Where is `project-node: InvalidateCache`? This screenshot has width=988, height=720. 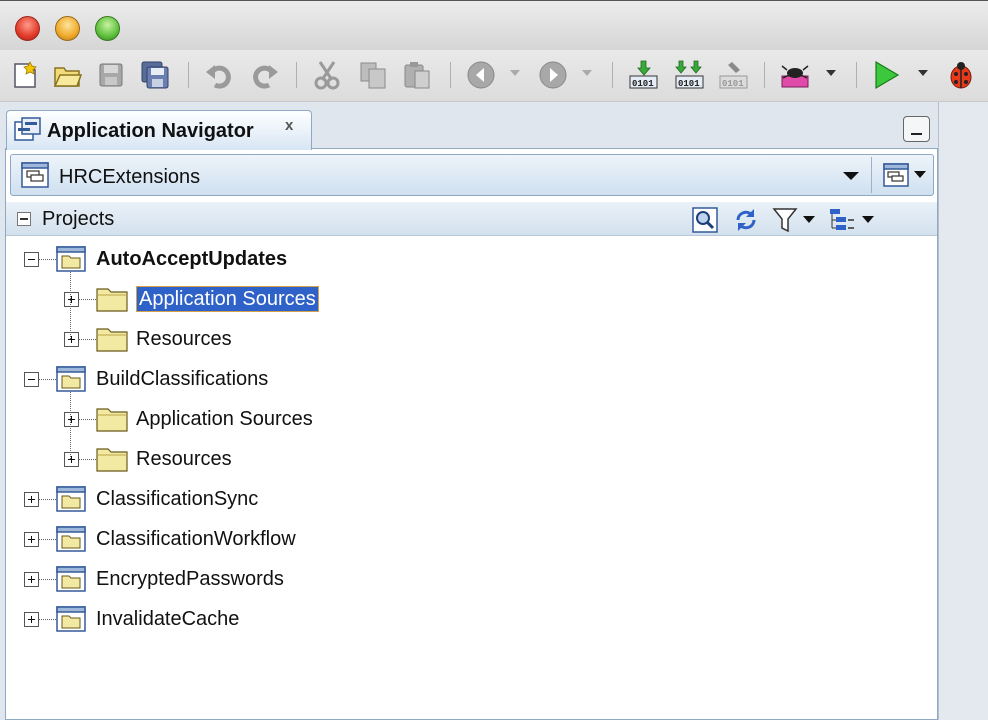
project-node: InvalidateCache is located at coordinates (167, 619).